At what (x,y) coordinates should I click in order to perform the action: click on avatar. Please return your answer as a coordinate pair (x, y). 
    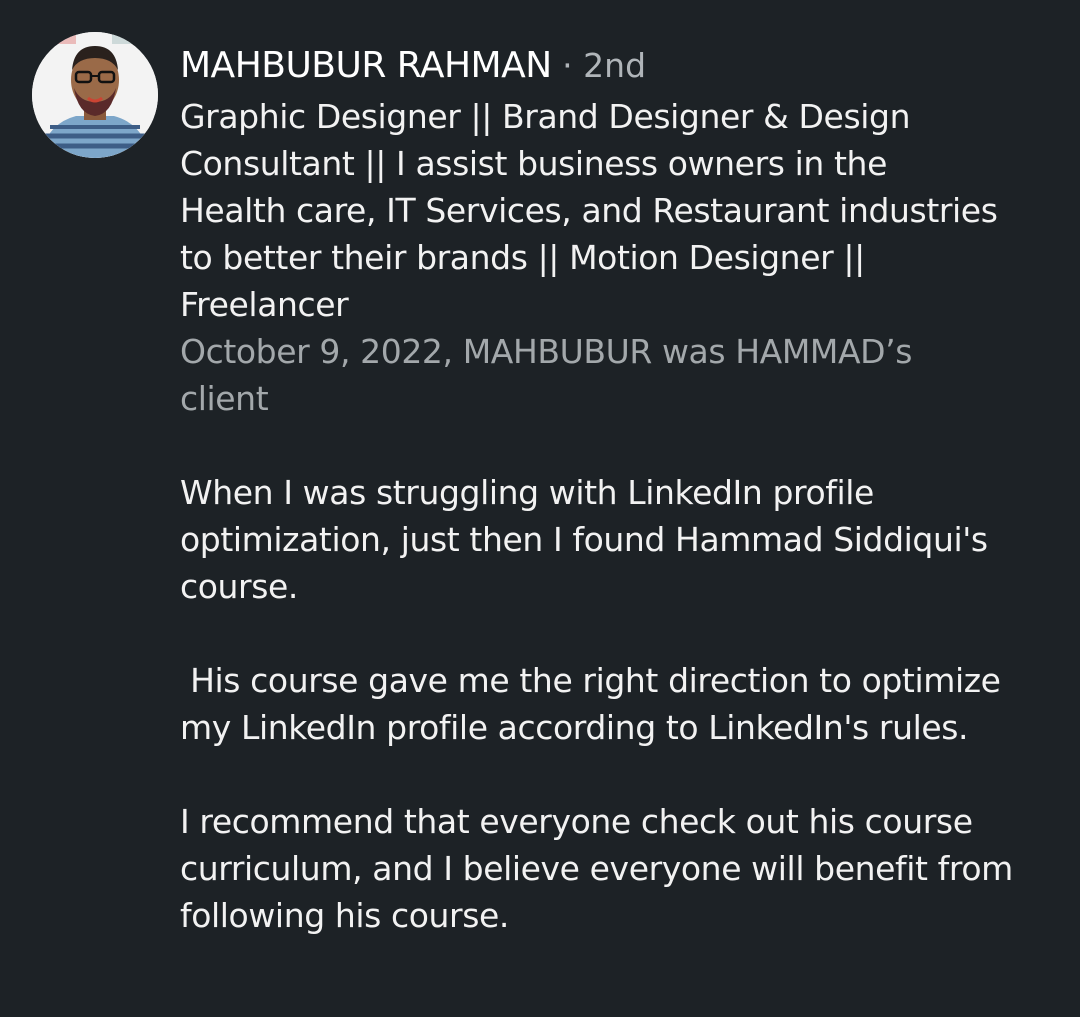
    Looking at the image, I should click on (95, 95).